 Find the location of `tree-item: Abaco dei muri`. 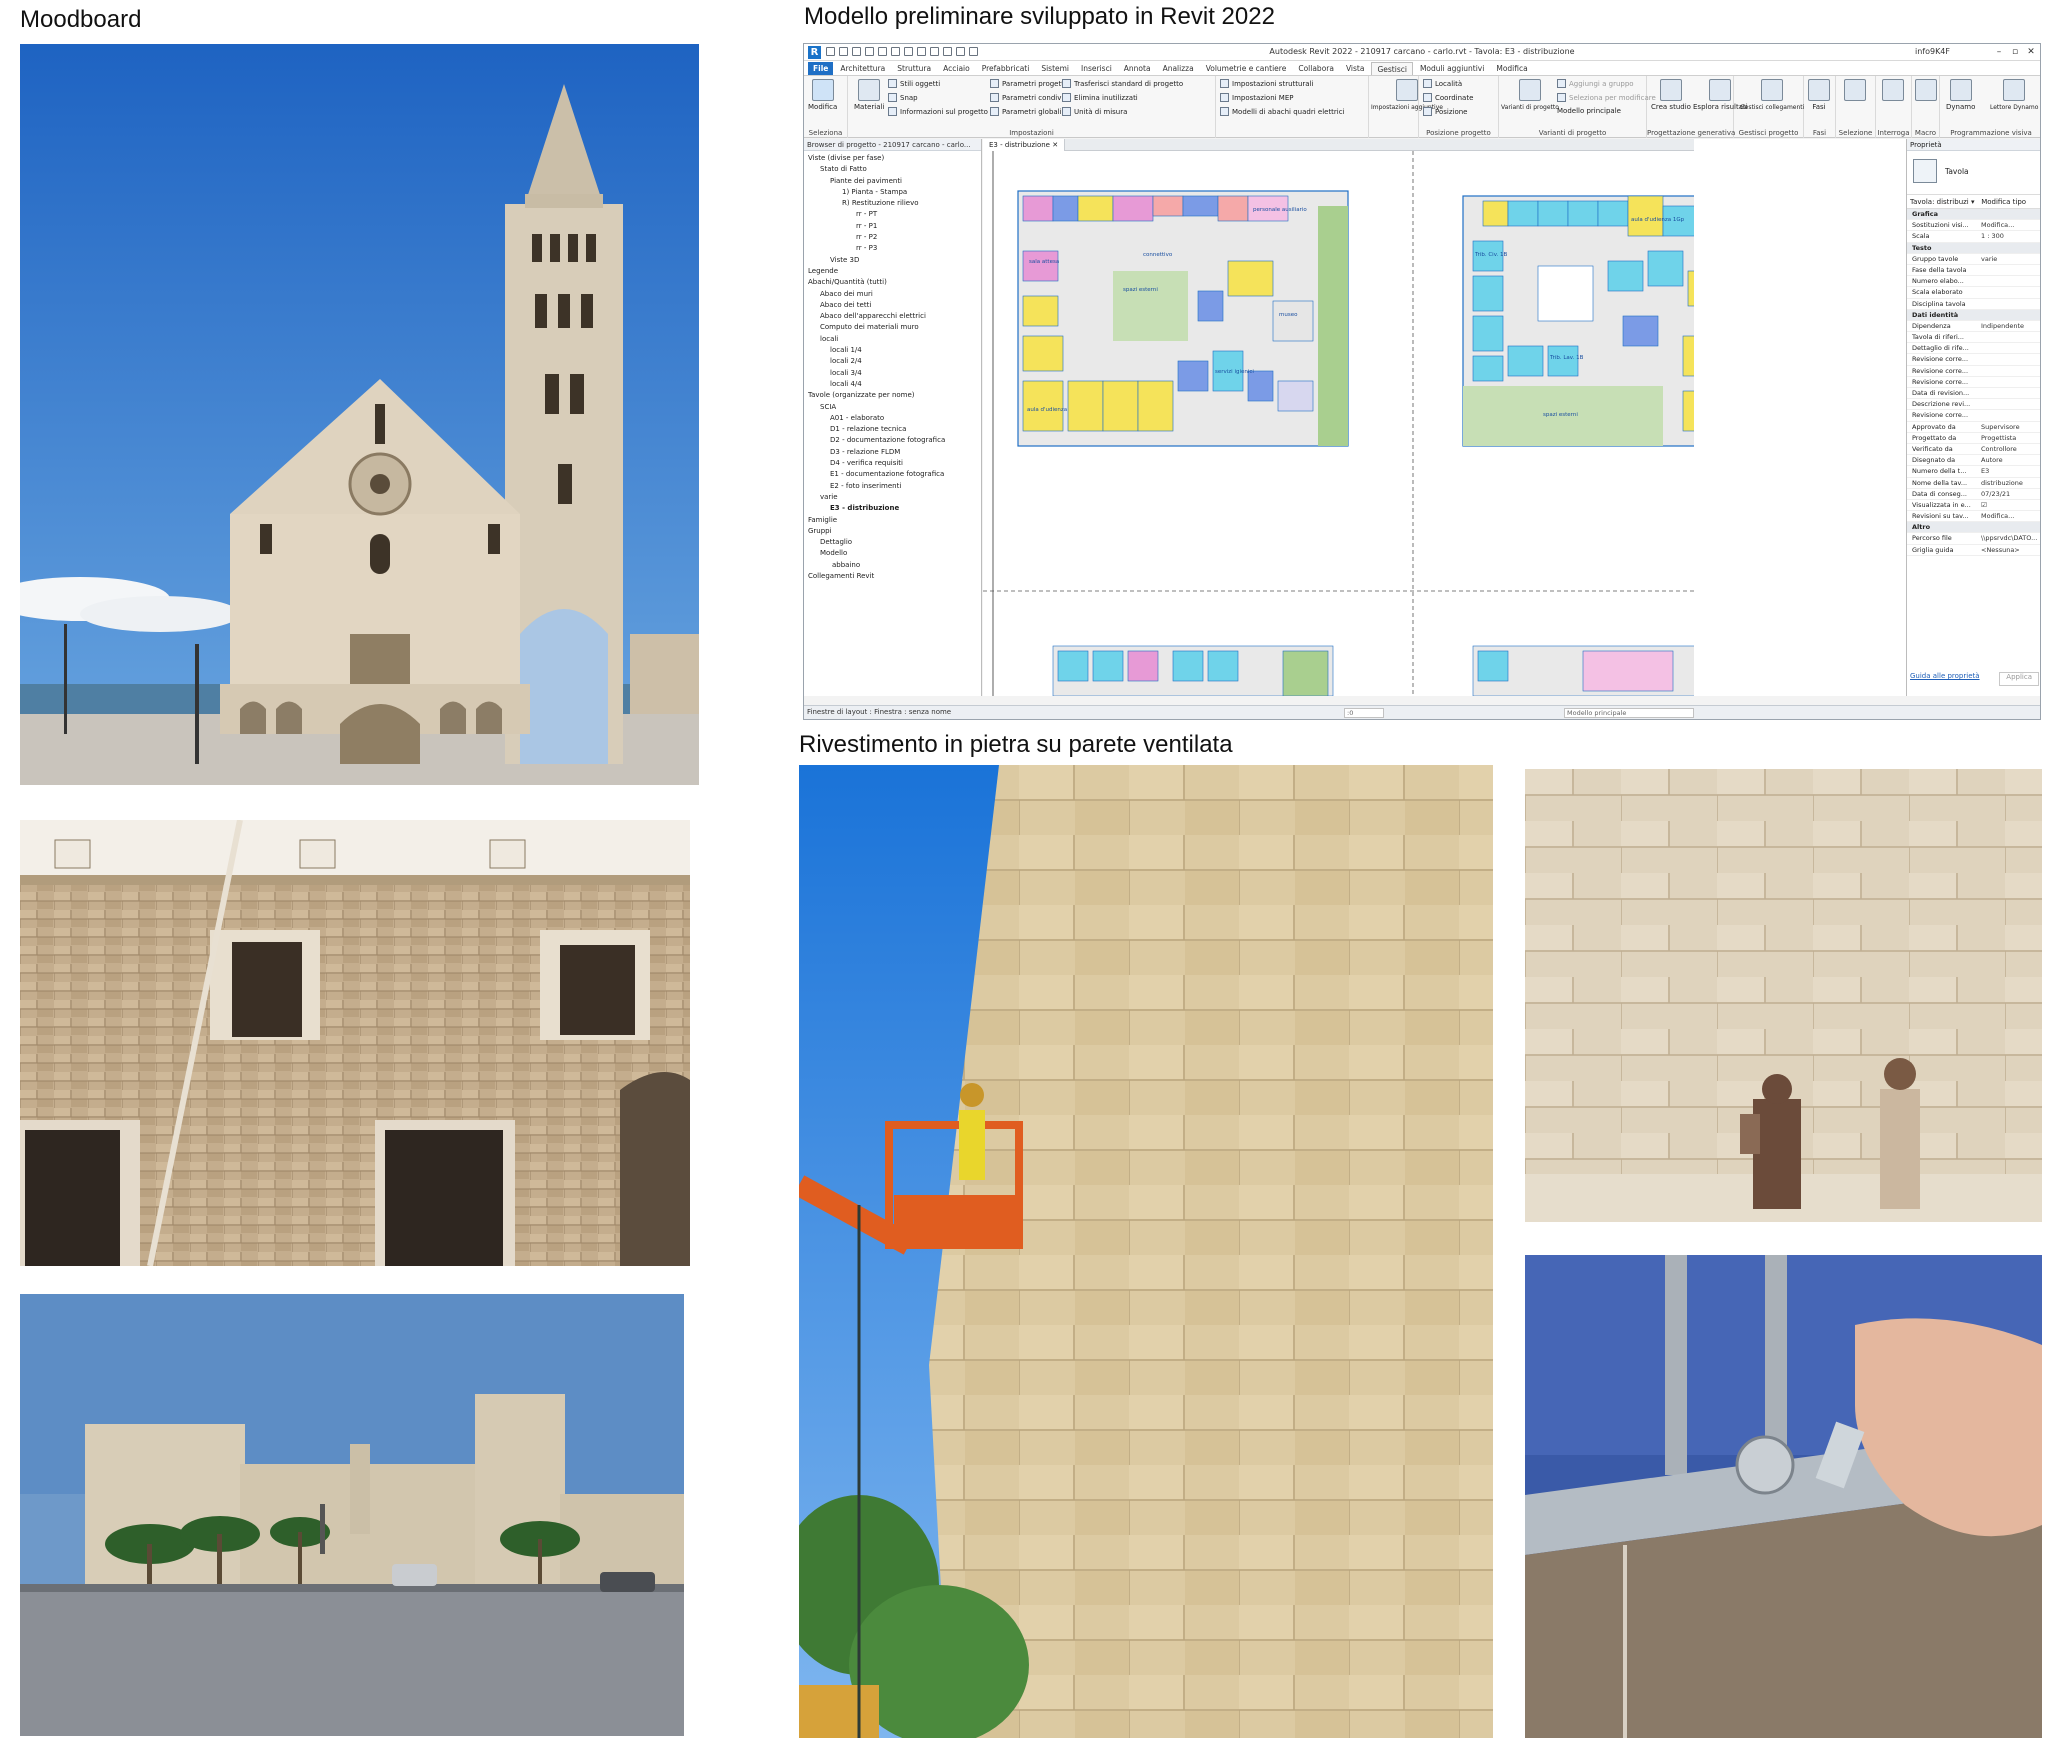

tree-item: Abaco dei muri is located at coordinates (893, 294).